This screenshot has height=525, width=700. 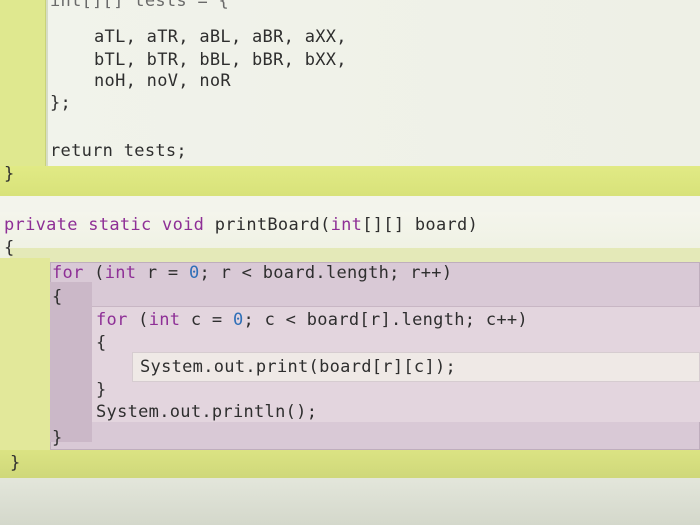 What do you see at coordinates (101, 343) in the screenshot?
I see `code-line-inner-open: {` at bounding box center [101, 343].